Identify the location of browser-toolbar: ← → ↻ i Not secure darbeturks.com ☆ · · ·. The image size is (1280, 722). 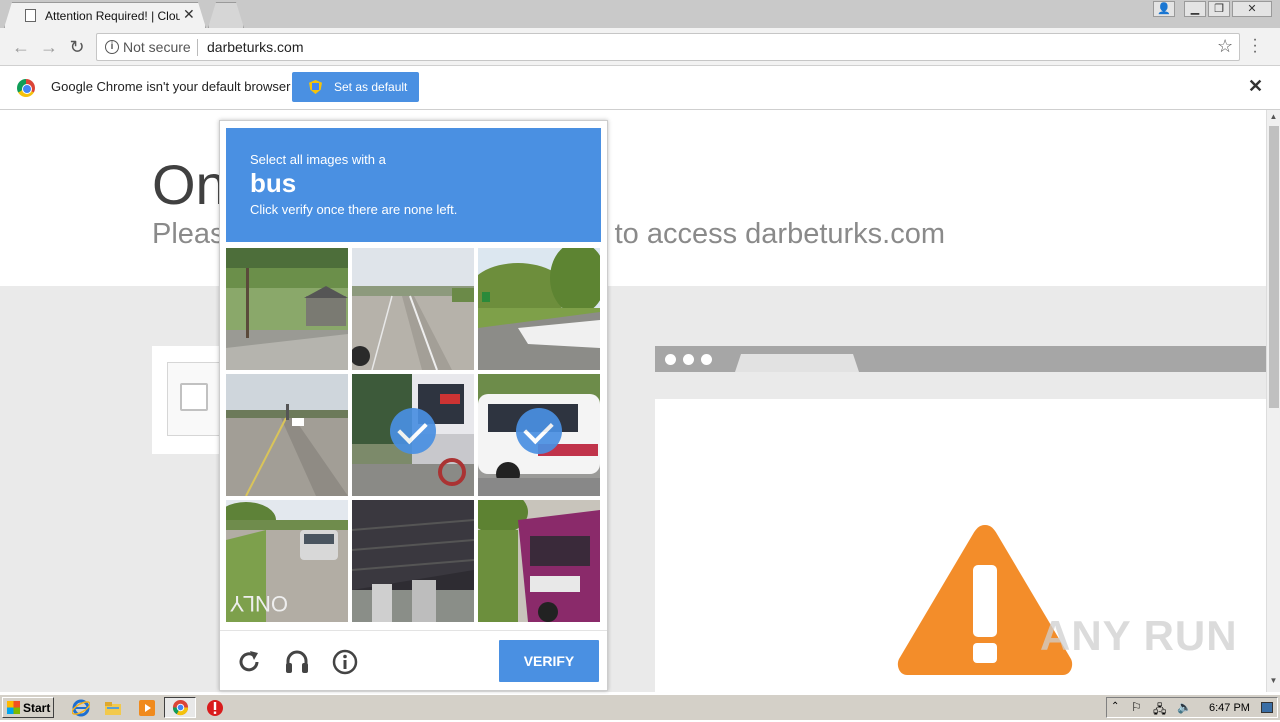
(640, 47).